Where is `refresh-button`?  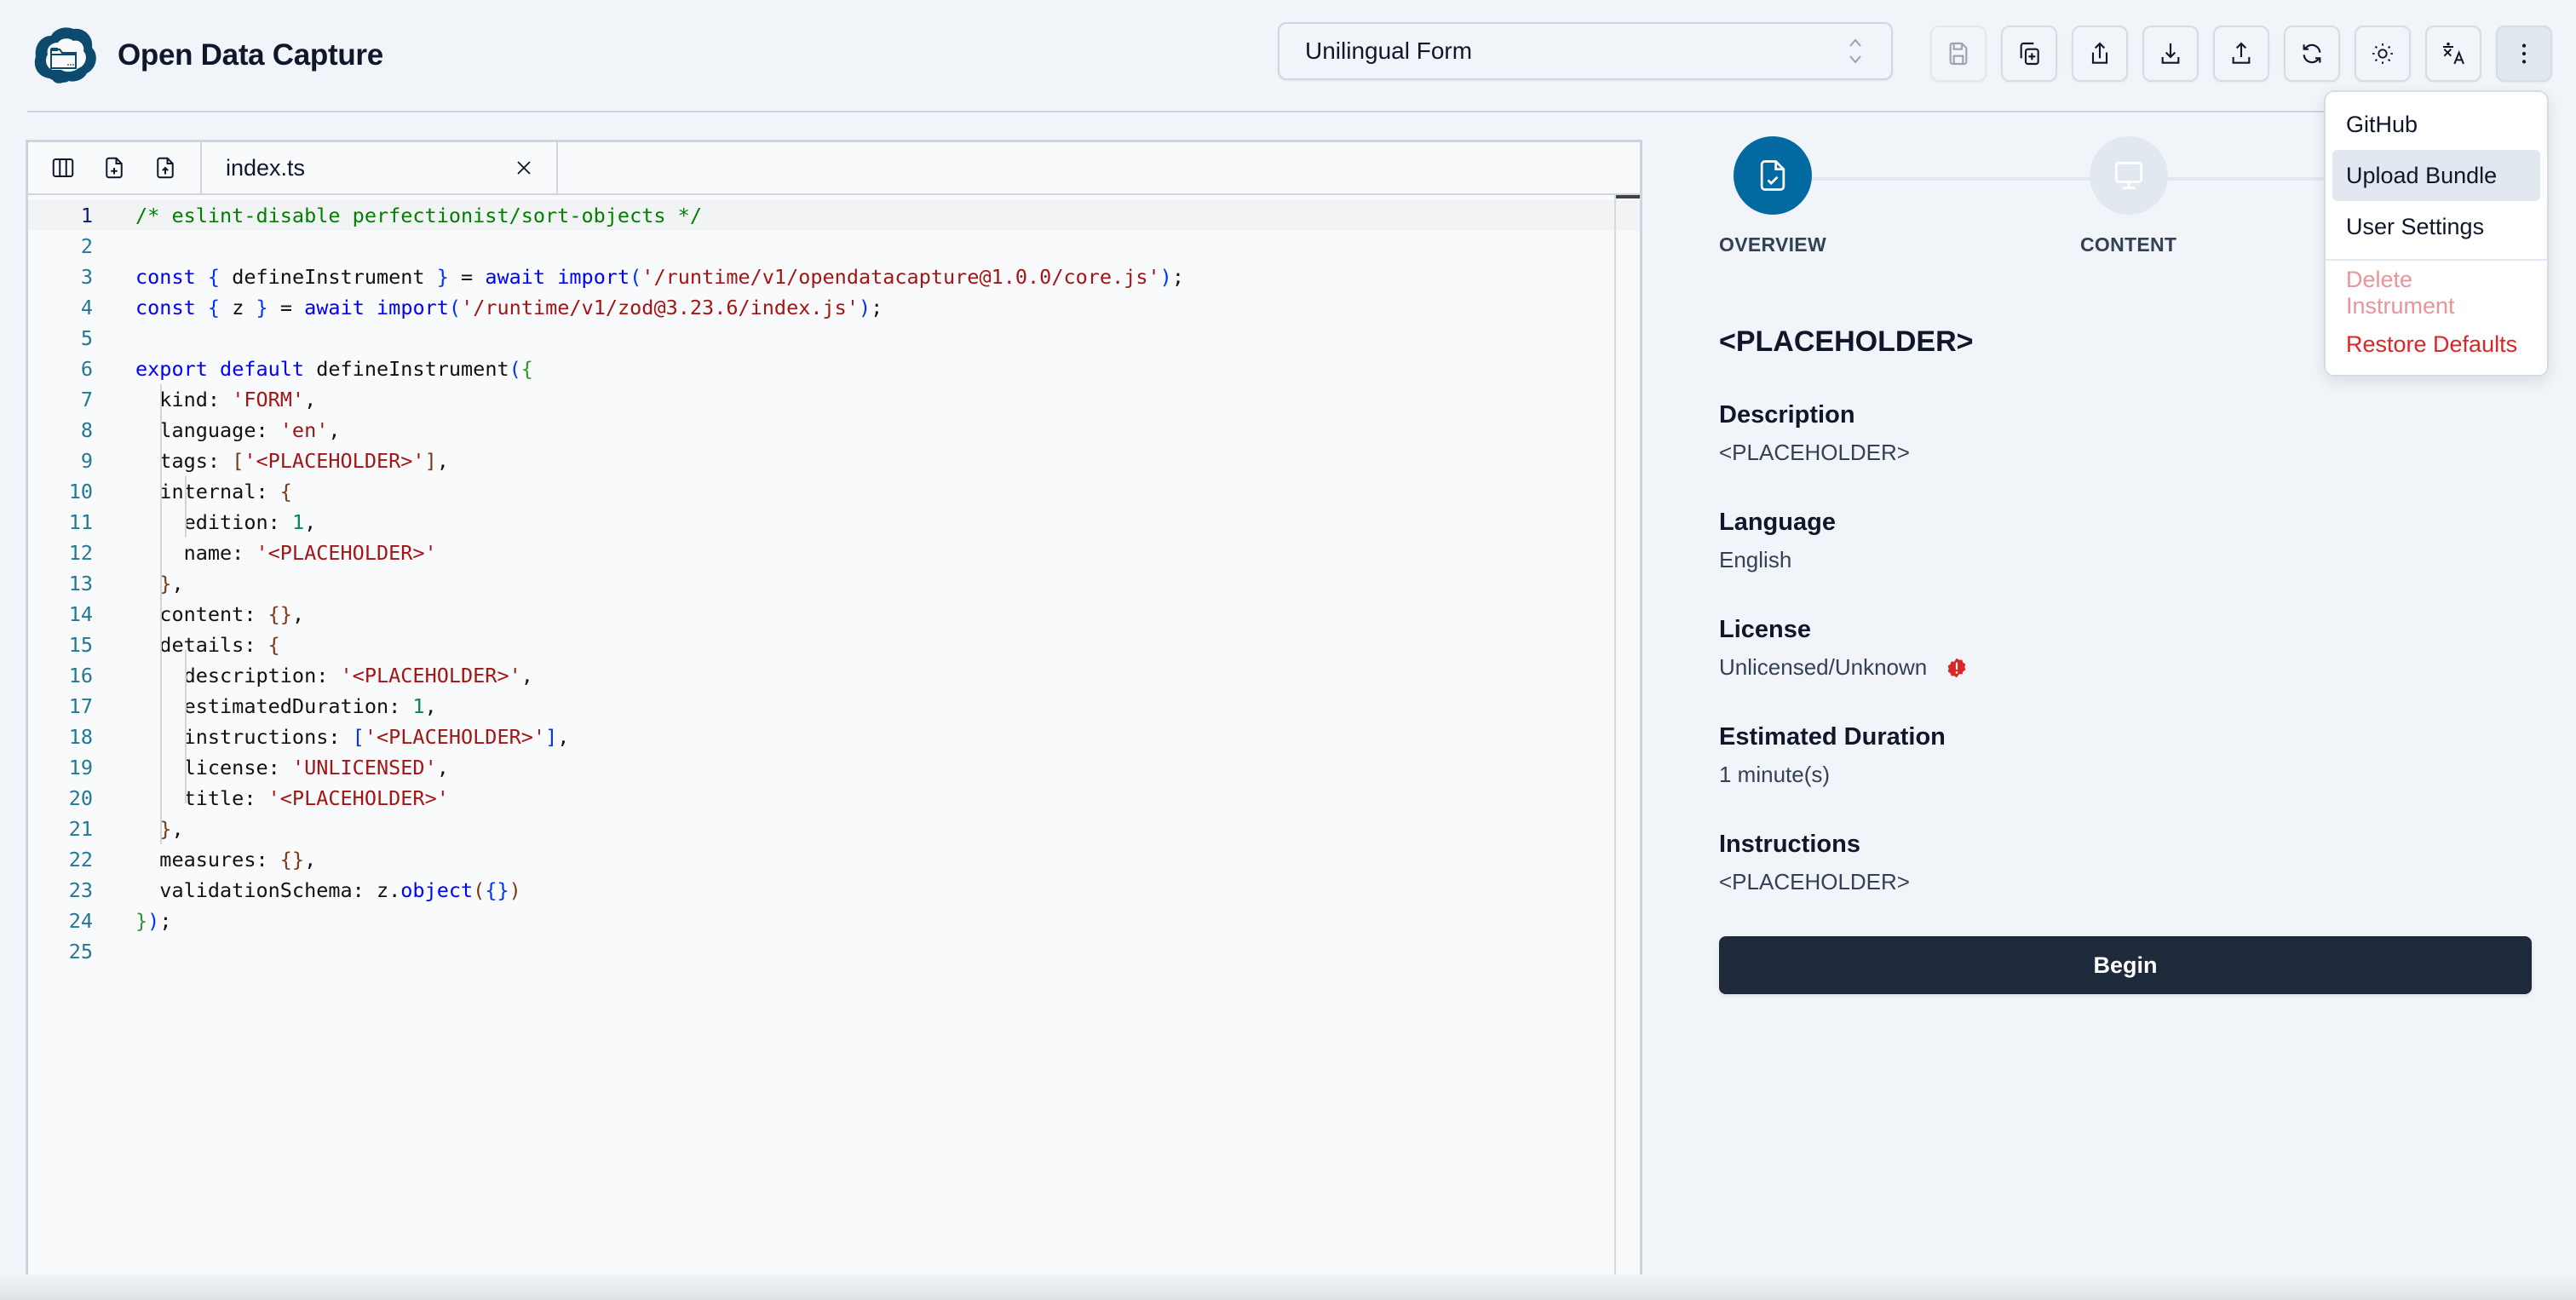
refresh-button is located at coordinates (2312, 54).